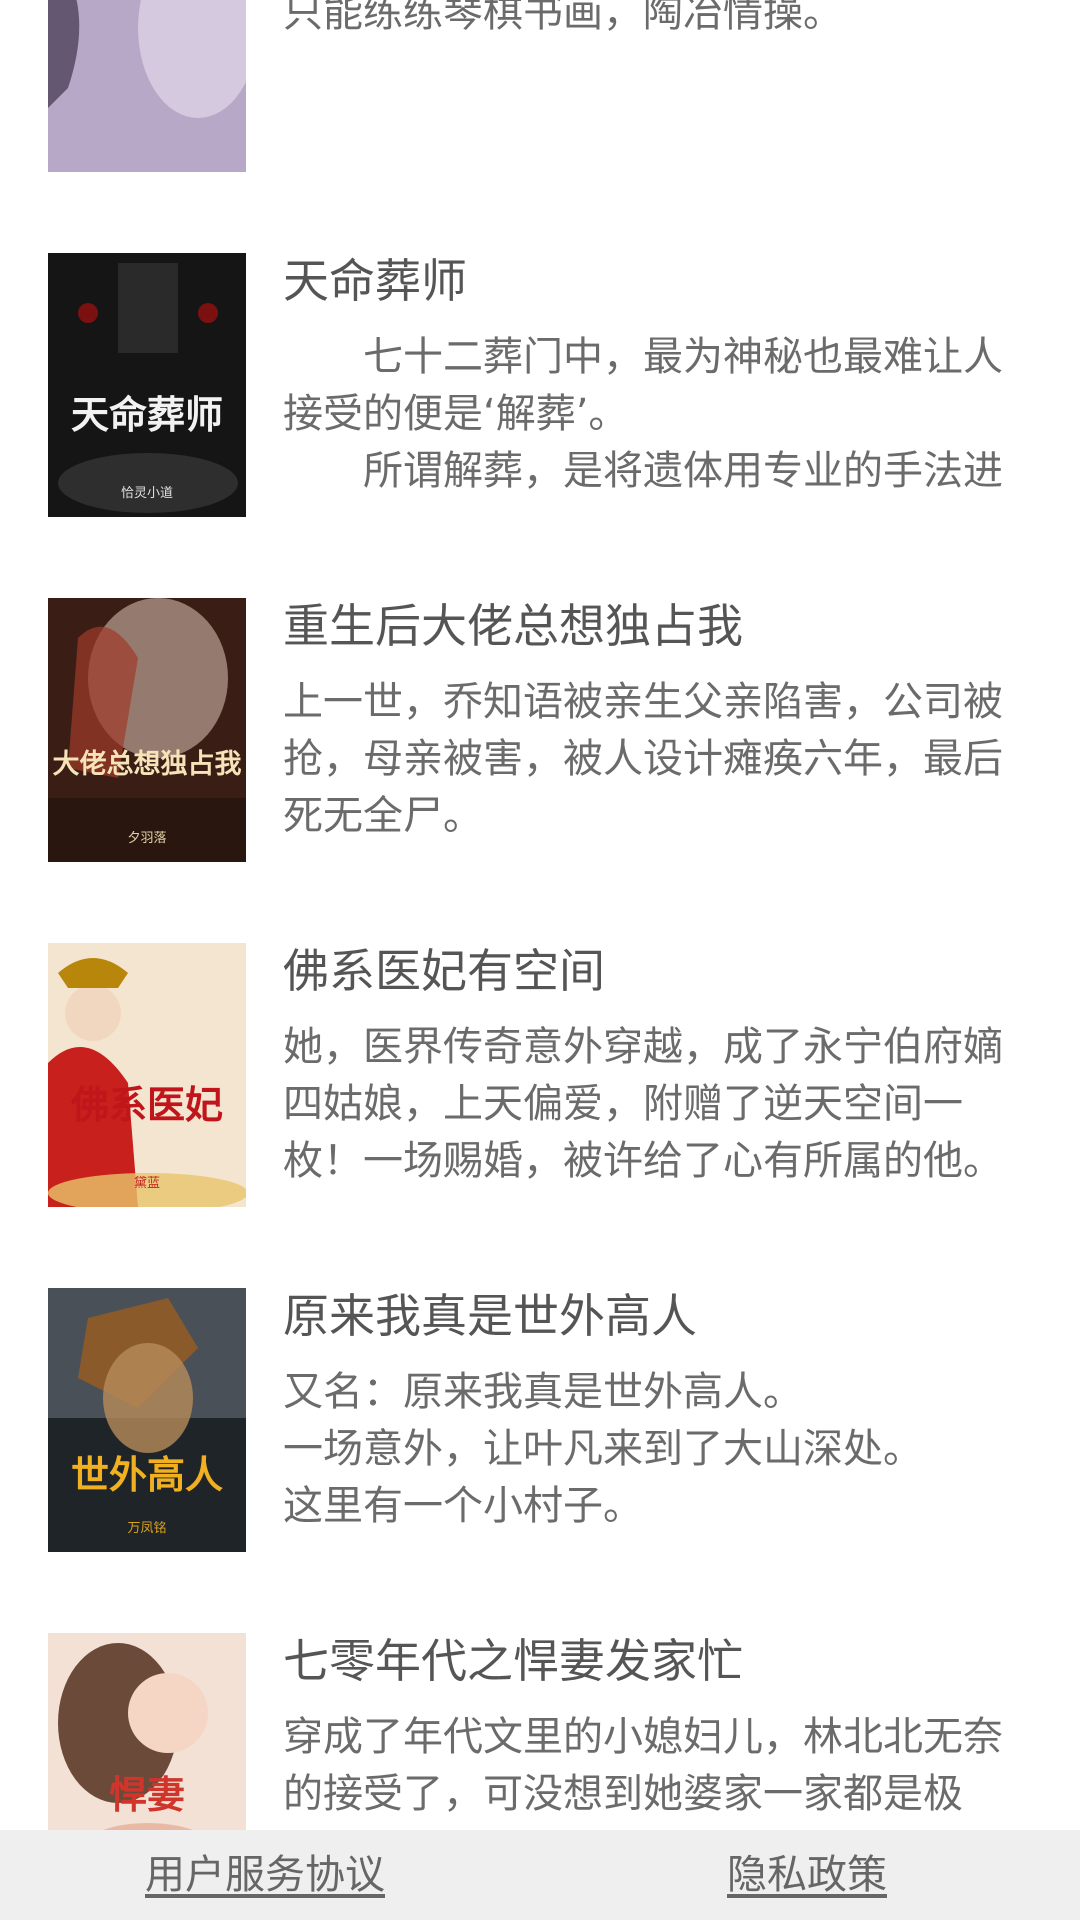  Describe the element at coordinates (147, 1183) in the screenshot. I see `cover-author-text: 黛蓝` at that location.